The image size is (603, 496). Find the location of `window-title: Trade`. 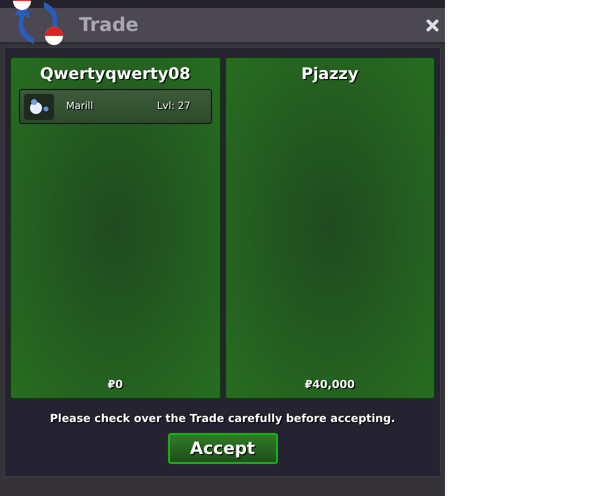

window-title: Trade is located at coordinates (109, 25).